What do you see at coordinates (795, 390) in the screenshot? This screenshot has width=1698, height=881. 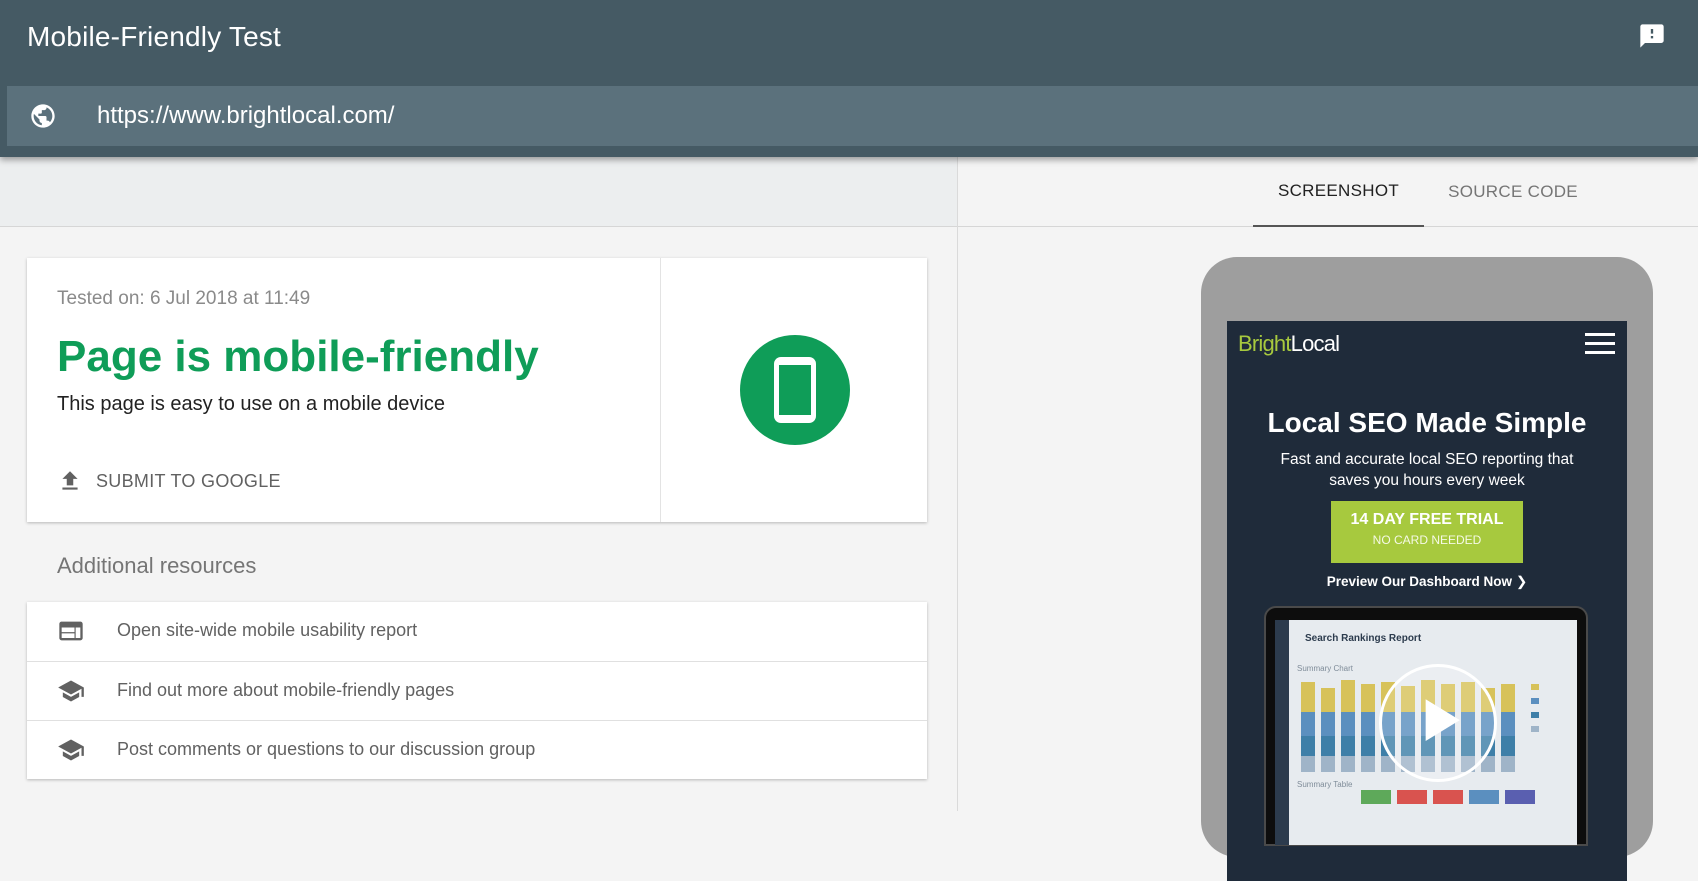 I see `mobile-friendly-phone-icon` at bounding box center [795, 390].